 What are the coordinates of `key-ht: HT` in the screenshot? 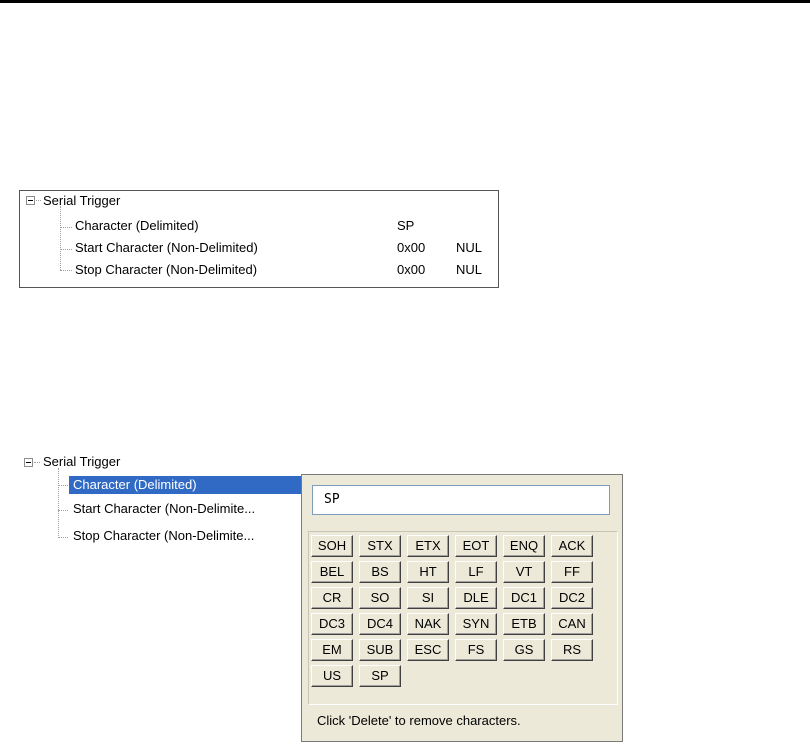 It's located at (428, 572).